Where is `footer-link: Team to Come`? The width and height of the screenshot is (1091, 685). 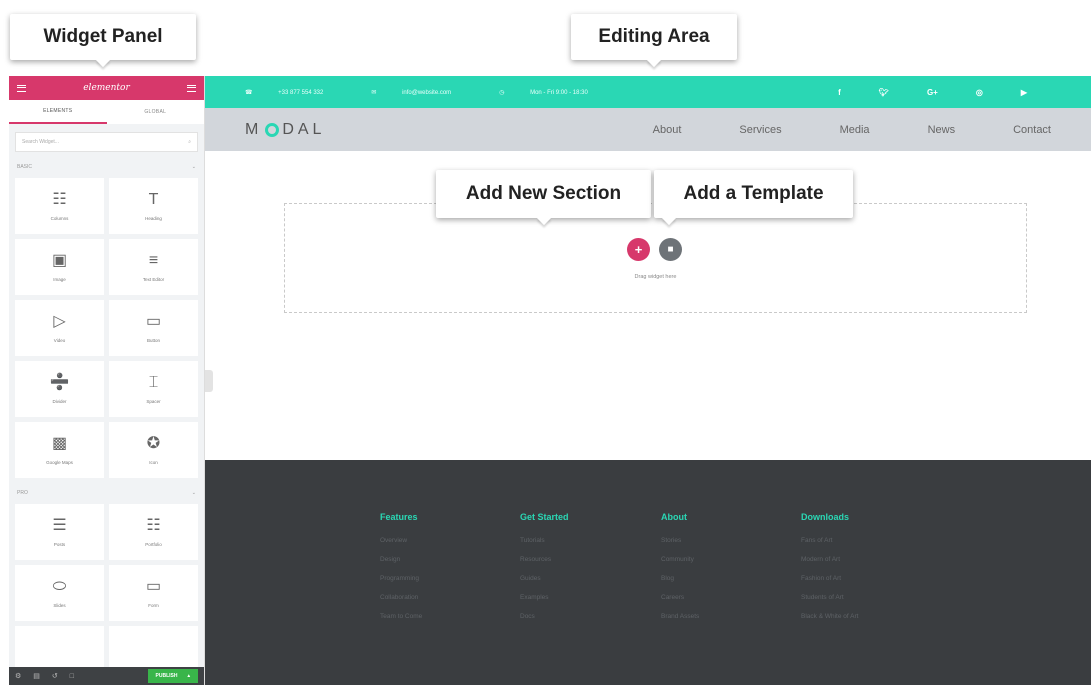 footer-link: Team to Come is located at coordinates (440, 622).